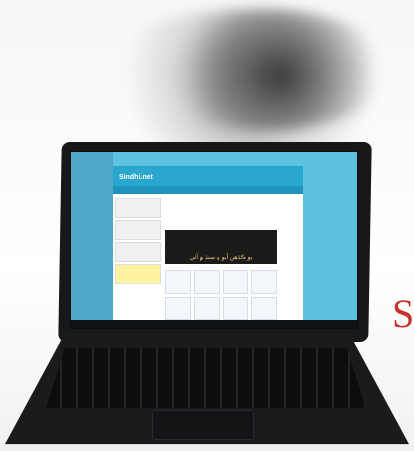 This screenshot has height=451, width=414. What do you see at coordinates (203, 425) in the screenshot?
I see `touchpad` at bounding box center [203, 425].